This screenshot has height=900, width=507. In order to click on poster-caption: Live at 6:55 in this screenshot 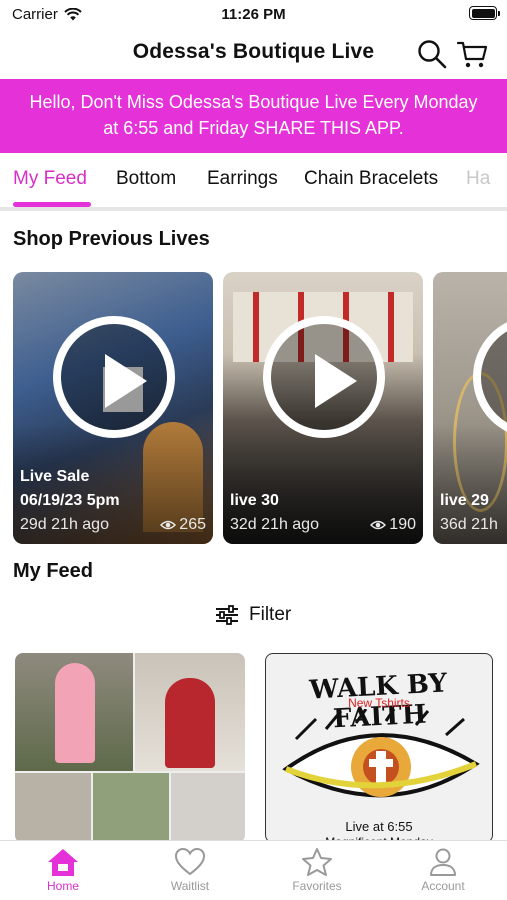, I will do `click(379, 826)`.